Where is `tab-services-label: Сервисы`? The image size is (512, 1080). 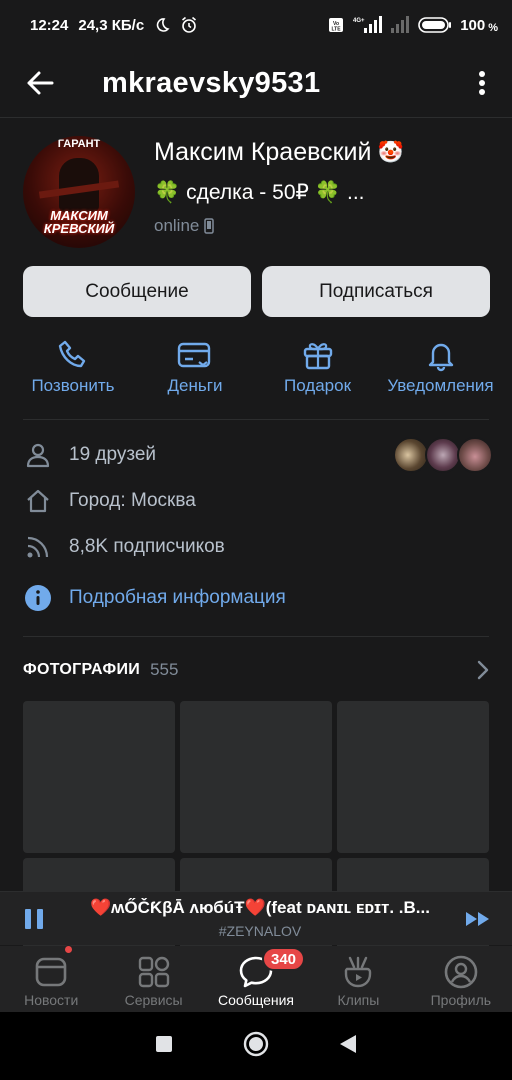 tab-services-label: Сервисы is located at coordinates (153, 1000).